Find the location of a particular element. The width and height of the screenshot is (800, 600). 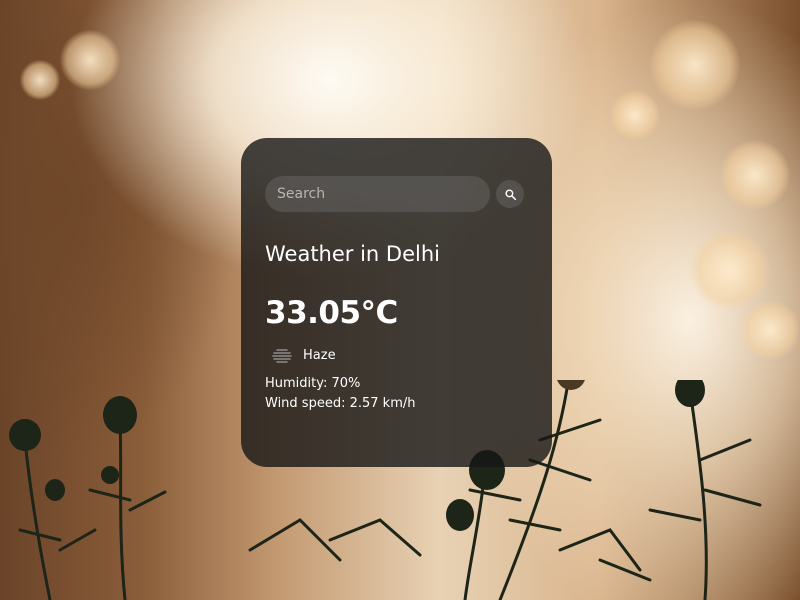

search-icon is located at coordinates (510, 194).